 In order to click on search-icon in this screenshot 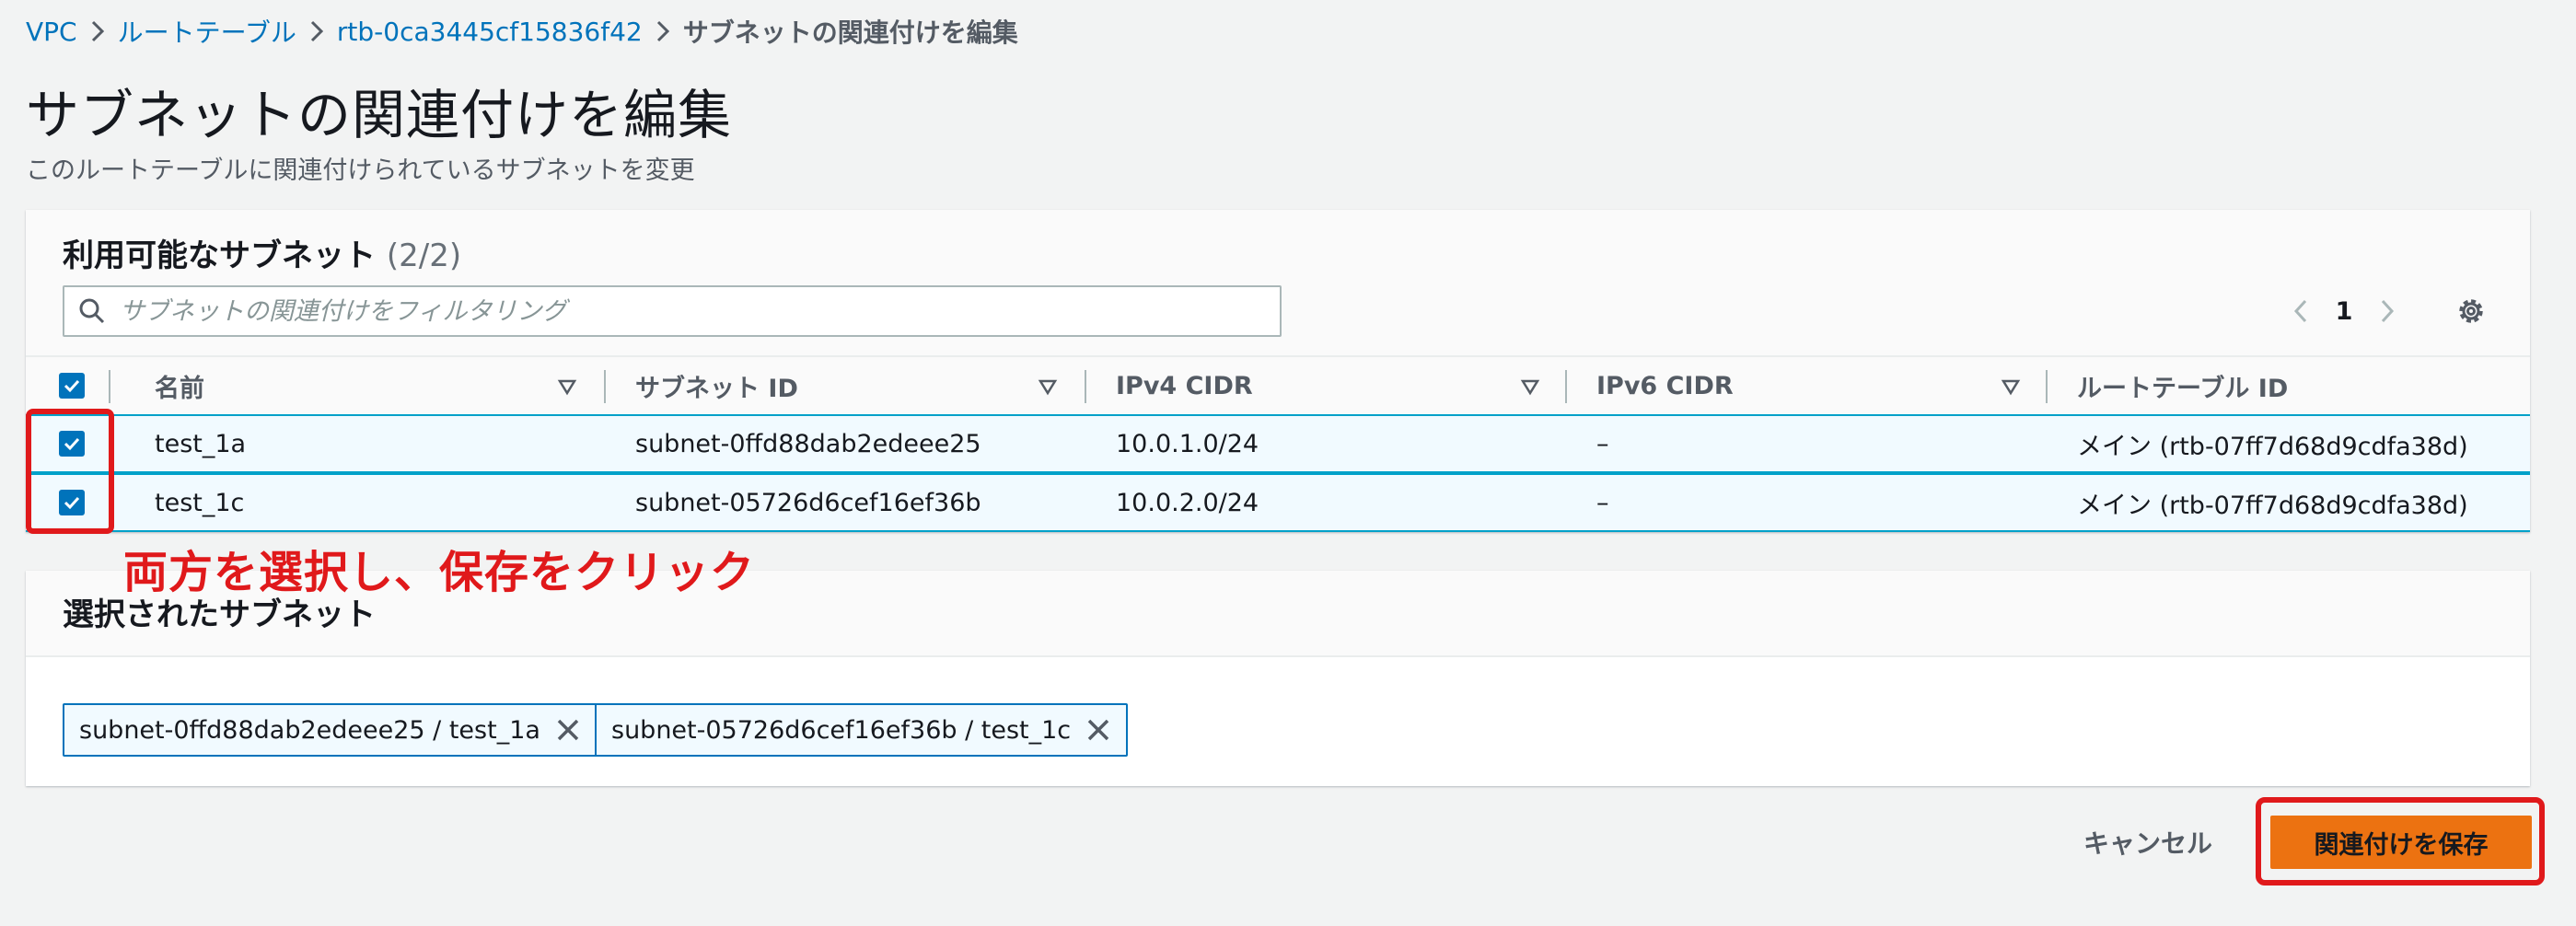, I will do `click(92, 311)`.